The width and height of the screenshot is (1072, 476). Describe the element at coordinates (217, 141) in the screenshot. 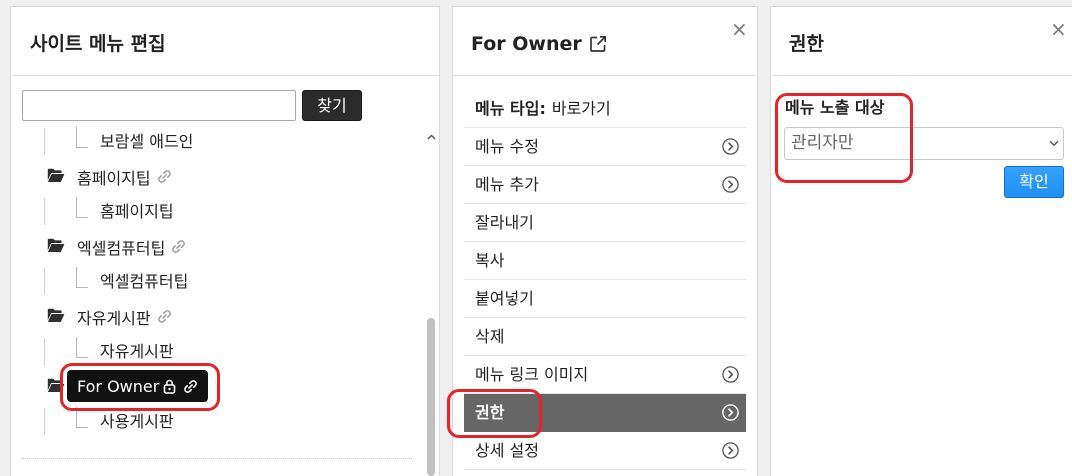

I see `tree-child-node: 보람셀 애드인` at that location.